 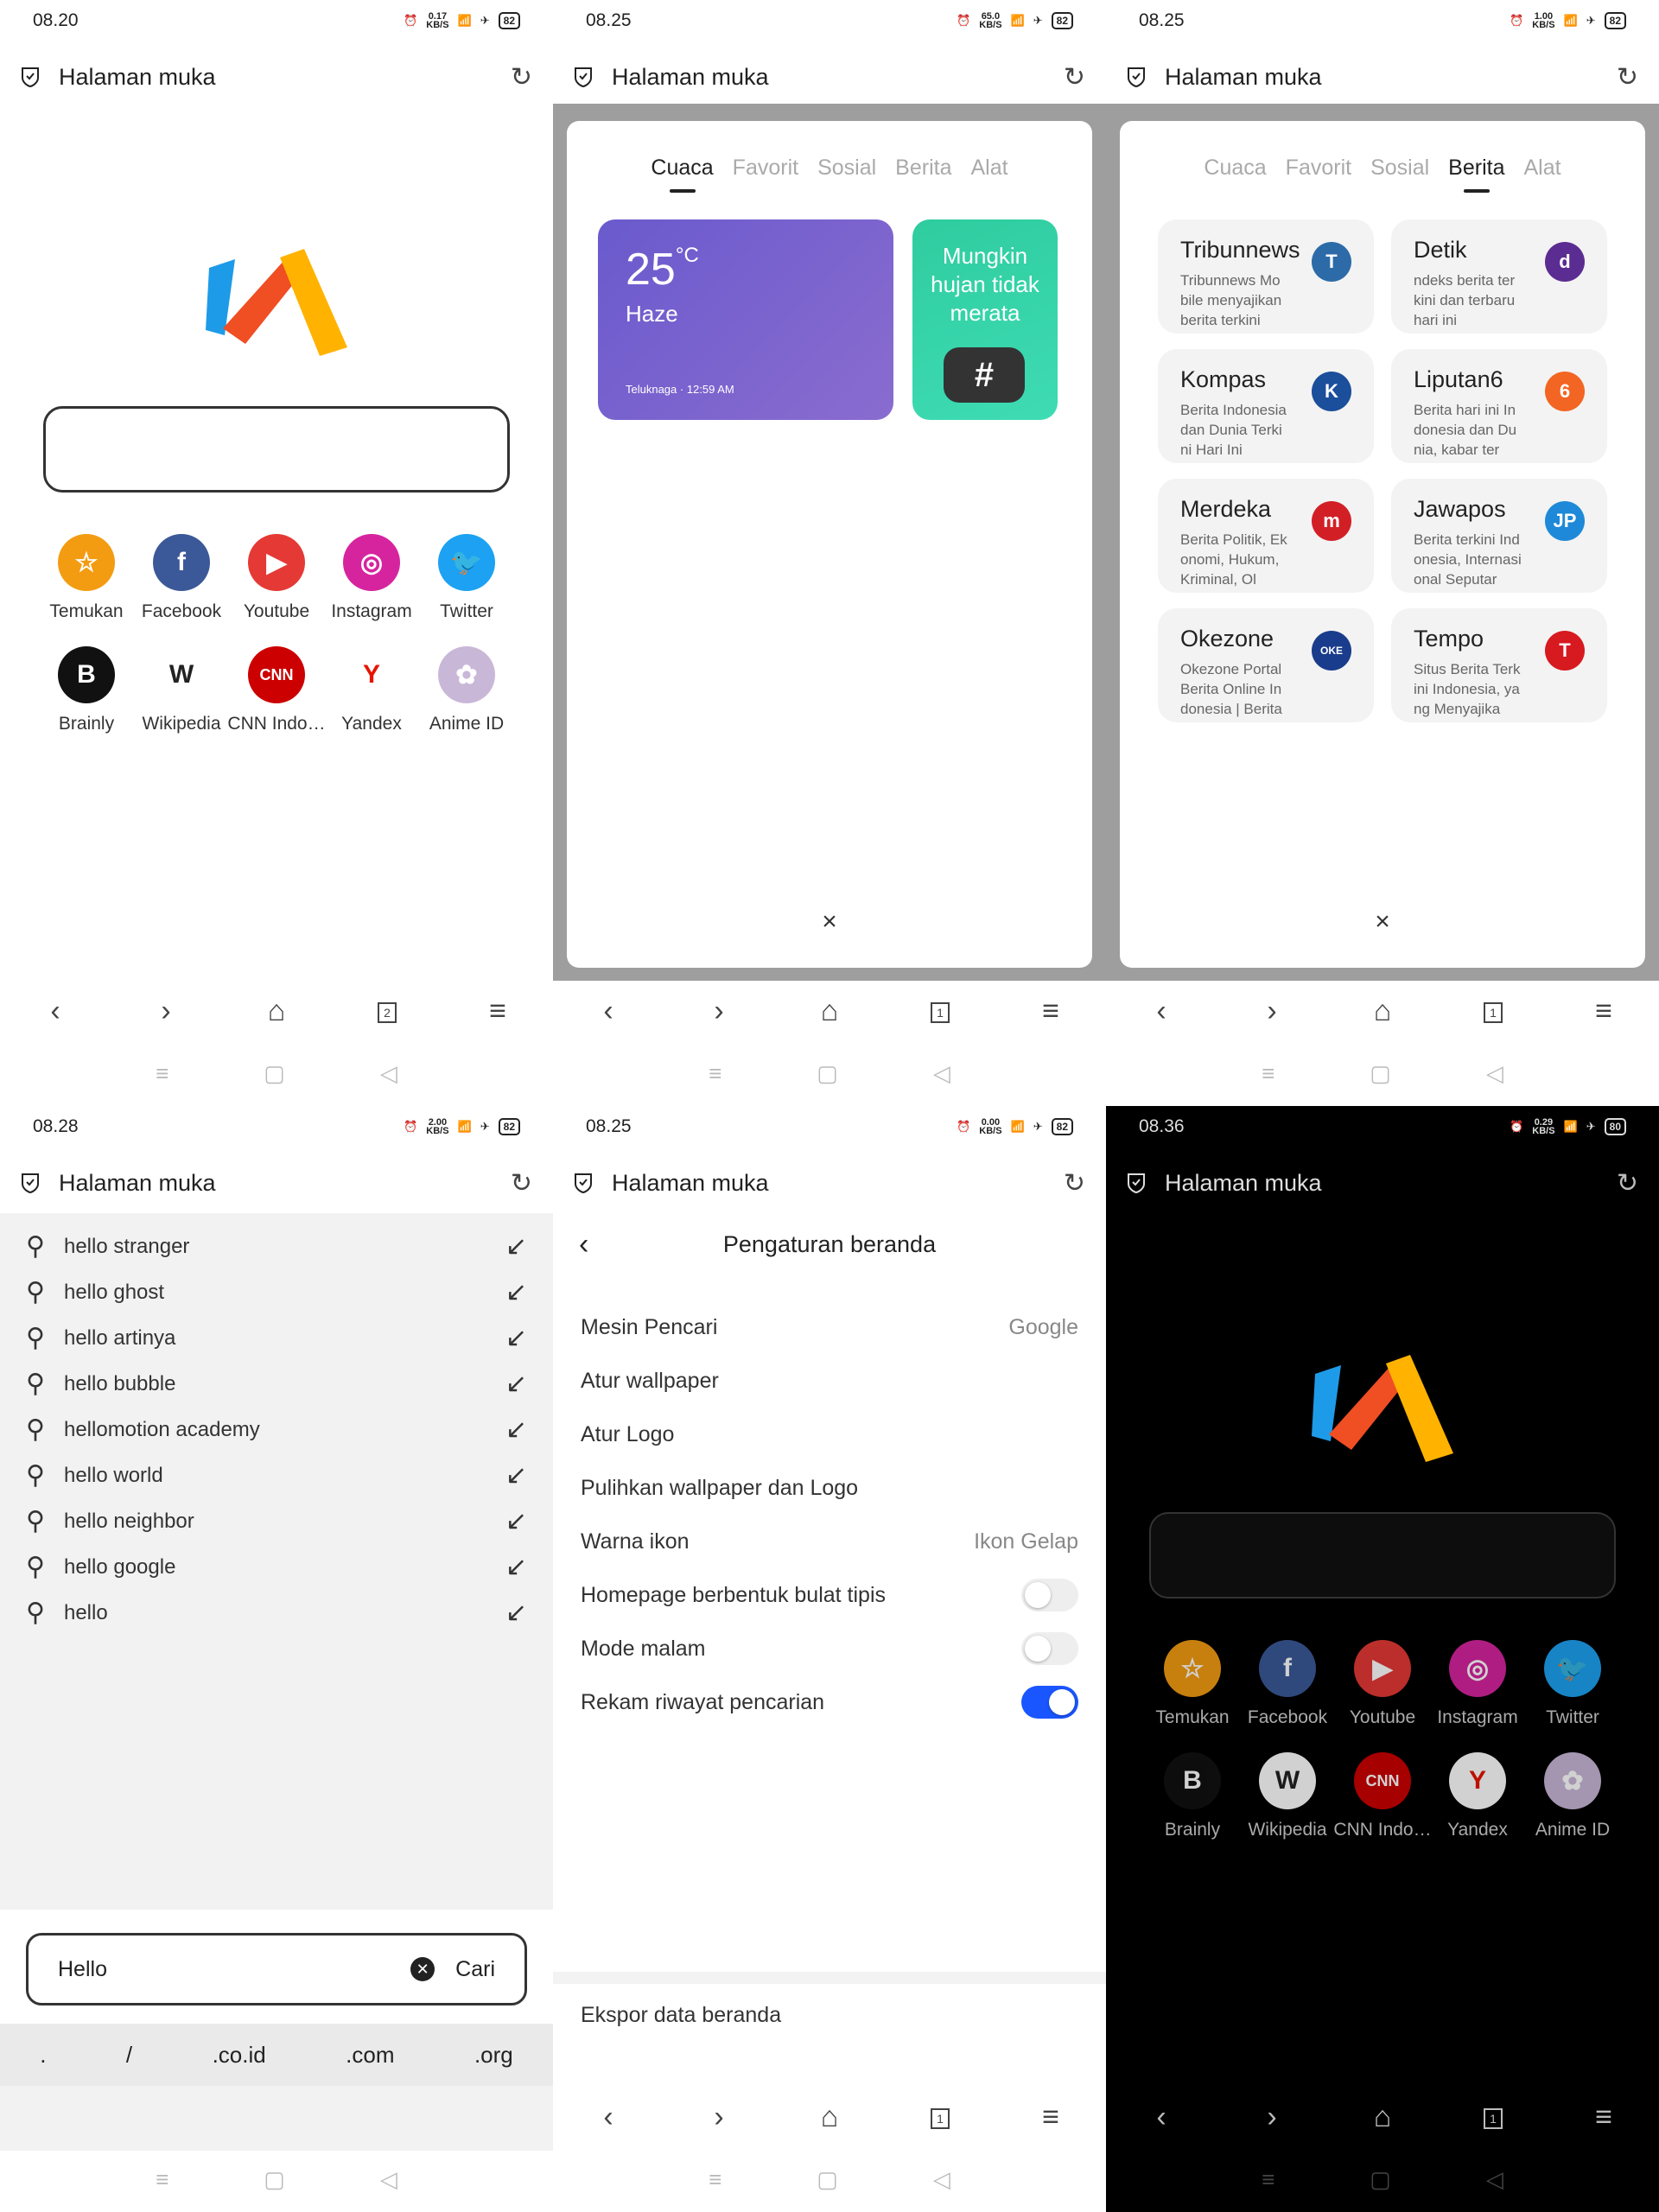 What do you see at coordinates (829, 1488) in the screenshot?
I see `settings-row: Pulihkan wallpaper dan Logo` at bounding box center [829, 1488].